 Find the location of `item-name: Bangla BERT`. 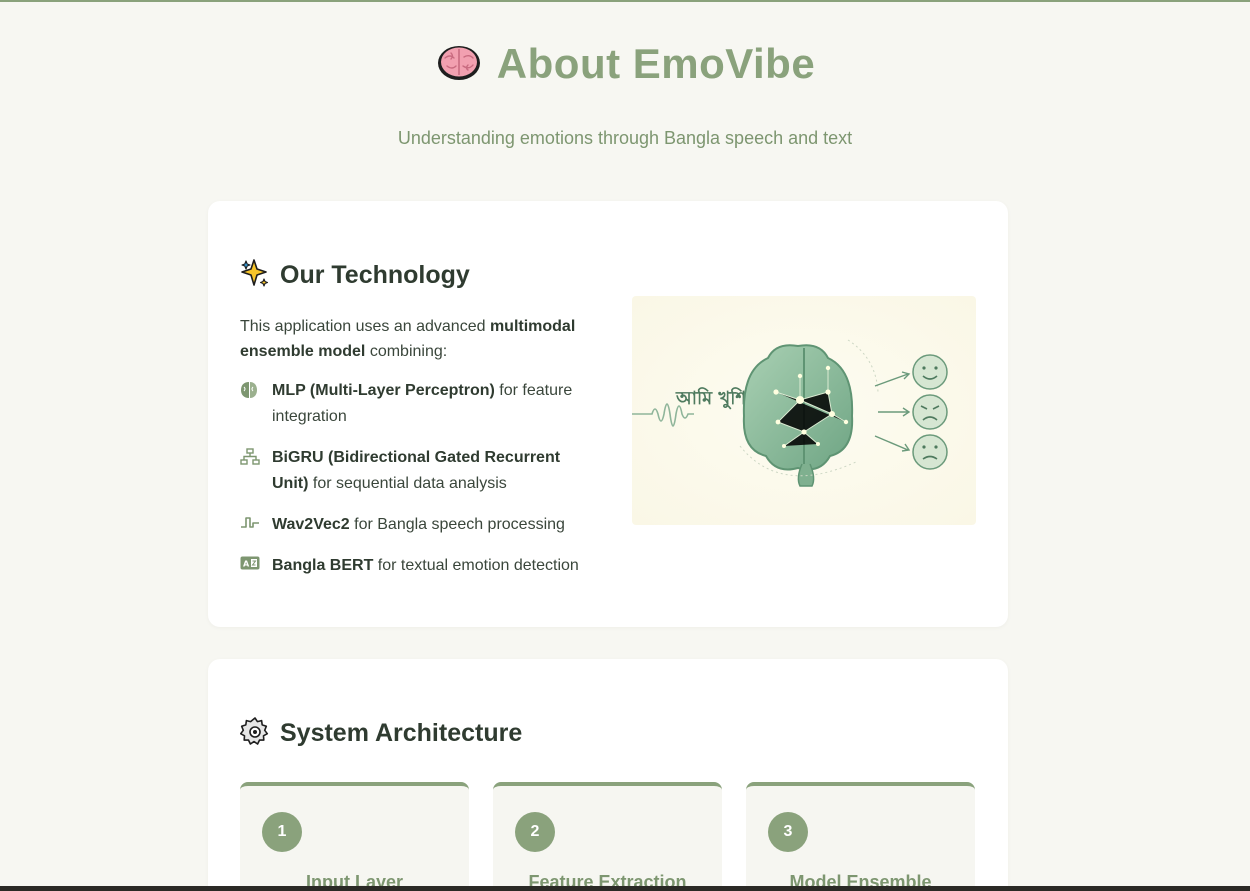

item-name: Bangla BERT is located at coordinates (323, 565).